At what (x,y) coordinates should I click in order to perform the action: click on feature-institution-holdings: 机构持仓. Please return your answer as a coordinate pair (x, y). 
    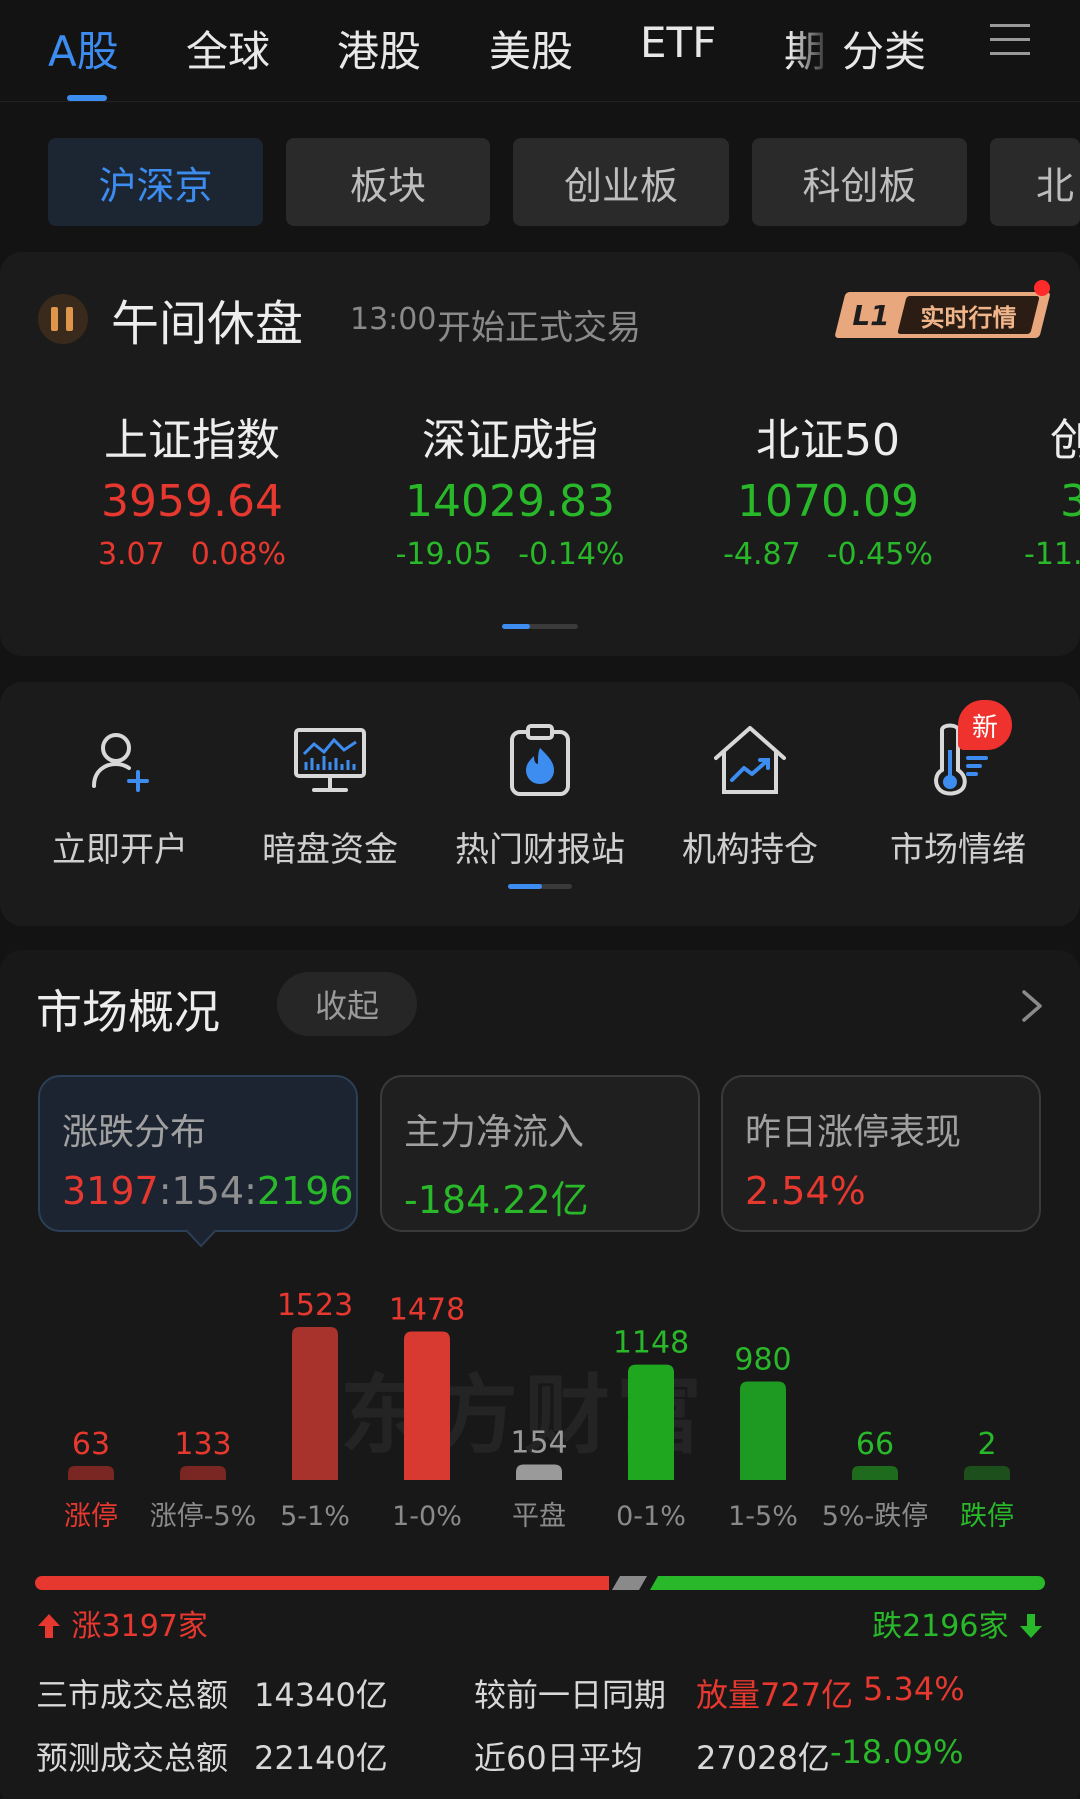
    Looking at the image, I should click on (750, 795).